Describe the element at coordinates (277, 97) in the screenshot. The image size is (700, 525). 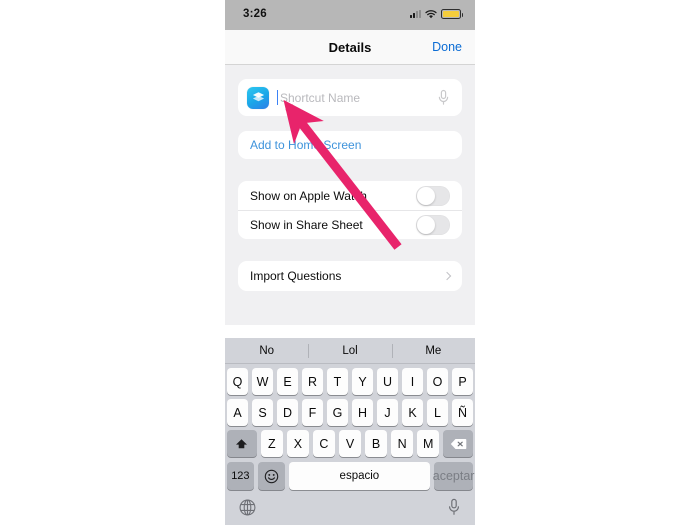
I see `text-cursor` at that location.